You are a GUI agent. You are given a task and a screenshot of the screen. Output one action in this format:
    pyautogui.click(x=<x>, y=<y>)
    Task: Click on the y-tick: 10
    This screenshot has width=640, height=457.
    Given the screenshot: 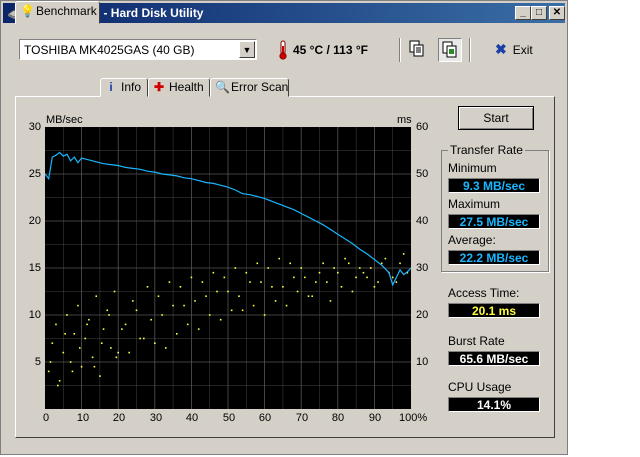 What is the action you would take?
    pyautogui.click(x=34, y=315)
    